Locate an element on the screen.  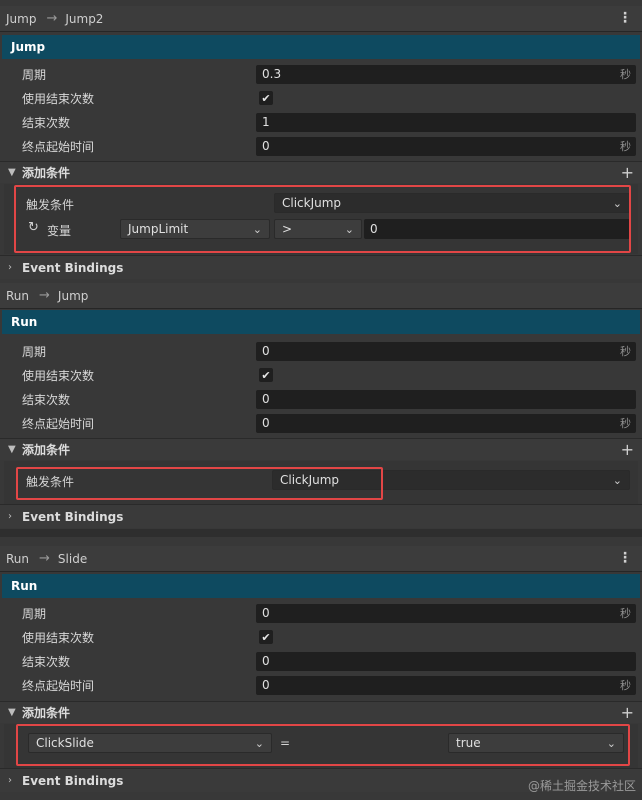
period-input: 0.3 秒 is located at coordinates (446, 74).